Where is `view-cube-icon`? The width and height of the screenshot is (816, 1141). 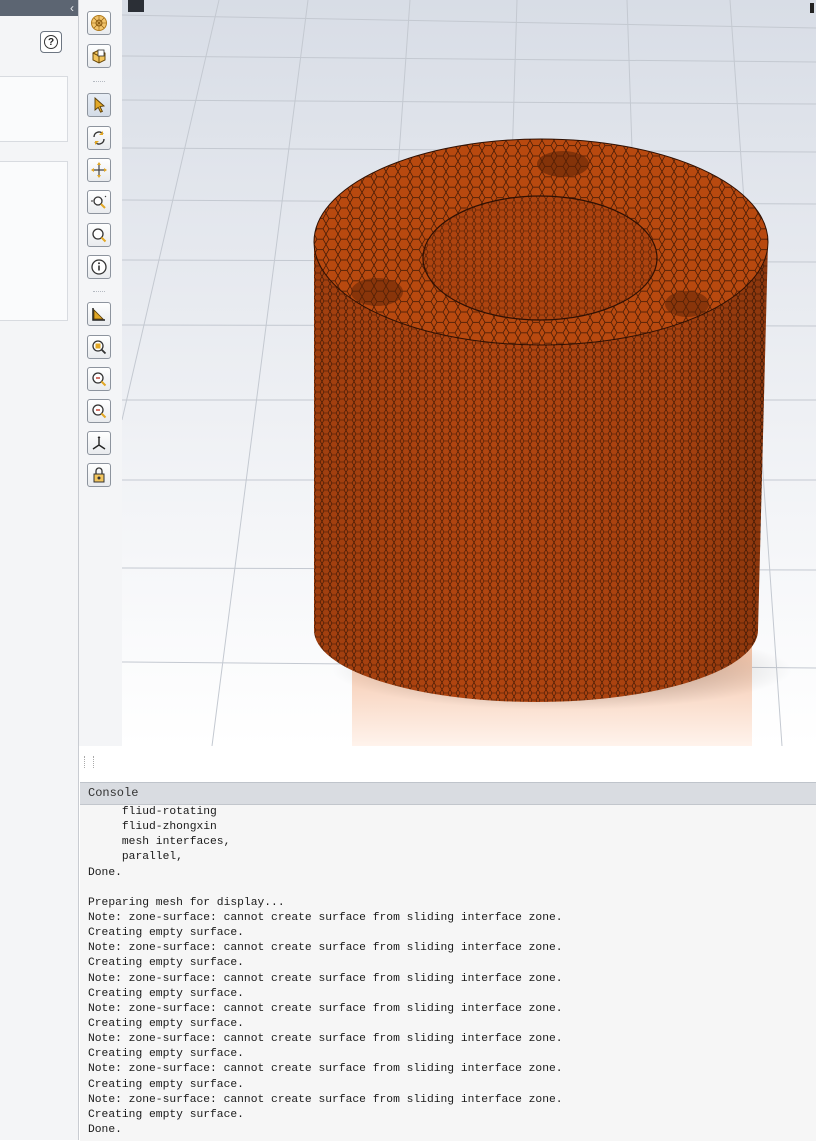
view-cube-icon is located at coordinates (99, 56).